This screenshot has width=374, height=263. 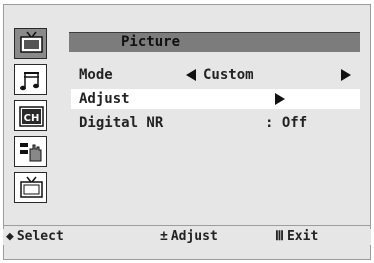 What do you see at coordinates (96, 75) in the screenshot?
I see `mode-label: Mode` at bounding box center [96, 75].